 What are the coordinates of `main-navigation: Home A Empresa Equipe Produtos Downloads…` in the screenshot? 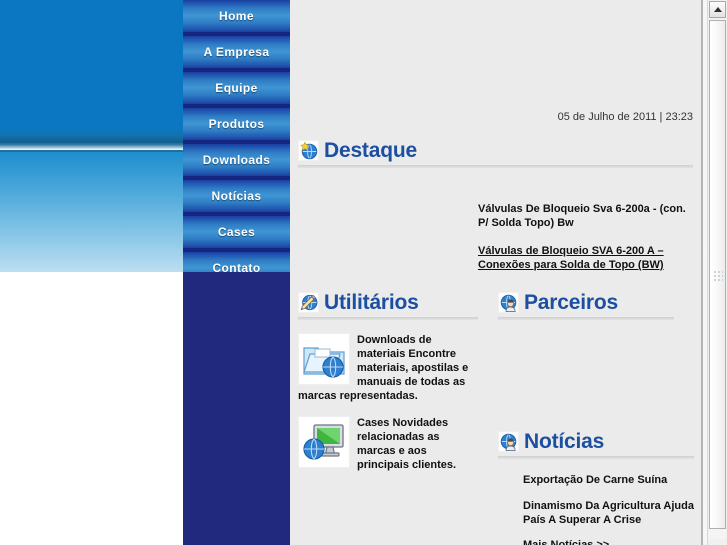 It's located at (236, 142).